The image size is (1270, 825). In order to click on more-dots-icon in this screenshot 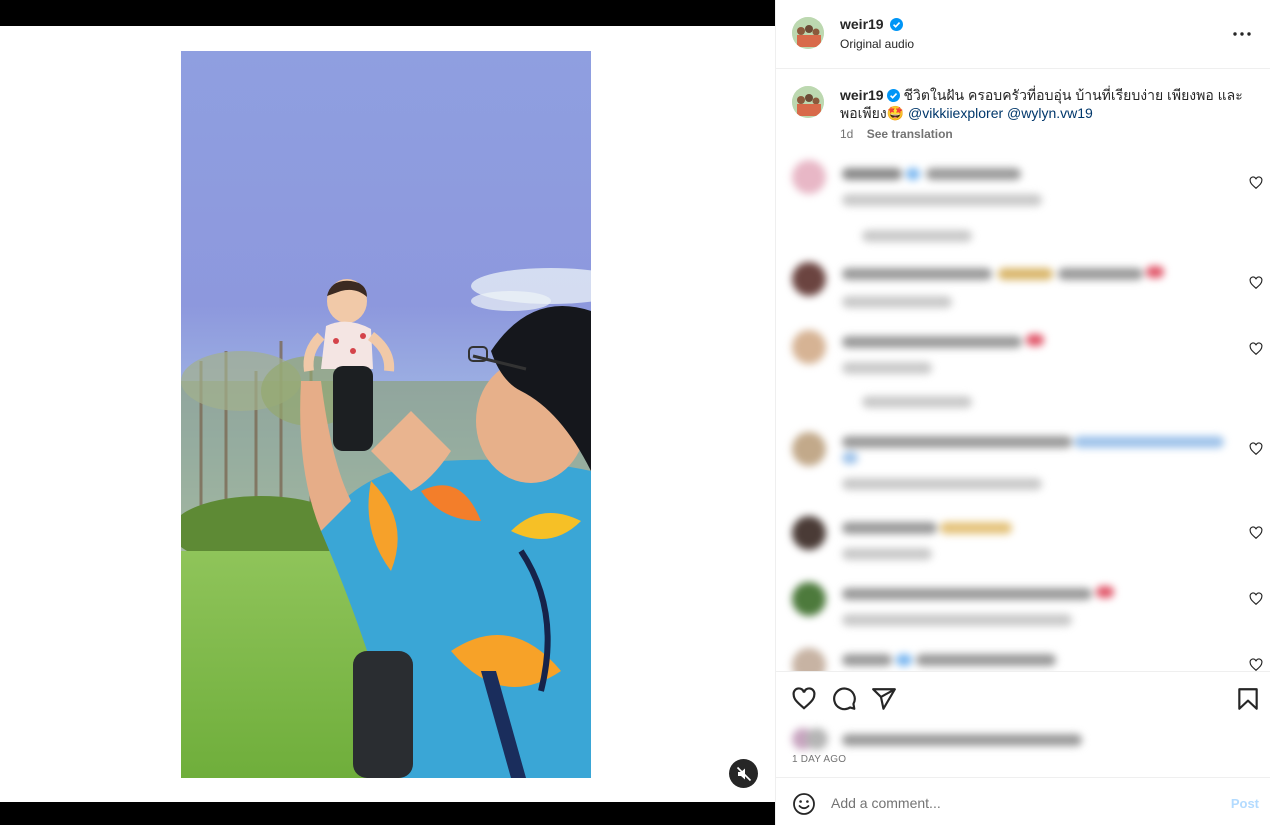, I will do `click(1242, 34)`.